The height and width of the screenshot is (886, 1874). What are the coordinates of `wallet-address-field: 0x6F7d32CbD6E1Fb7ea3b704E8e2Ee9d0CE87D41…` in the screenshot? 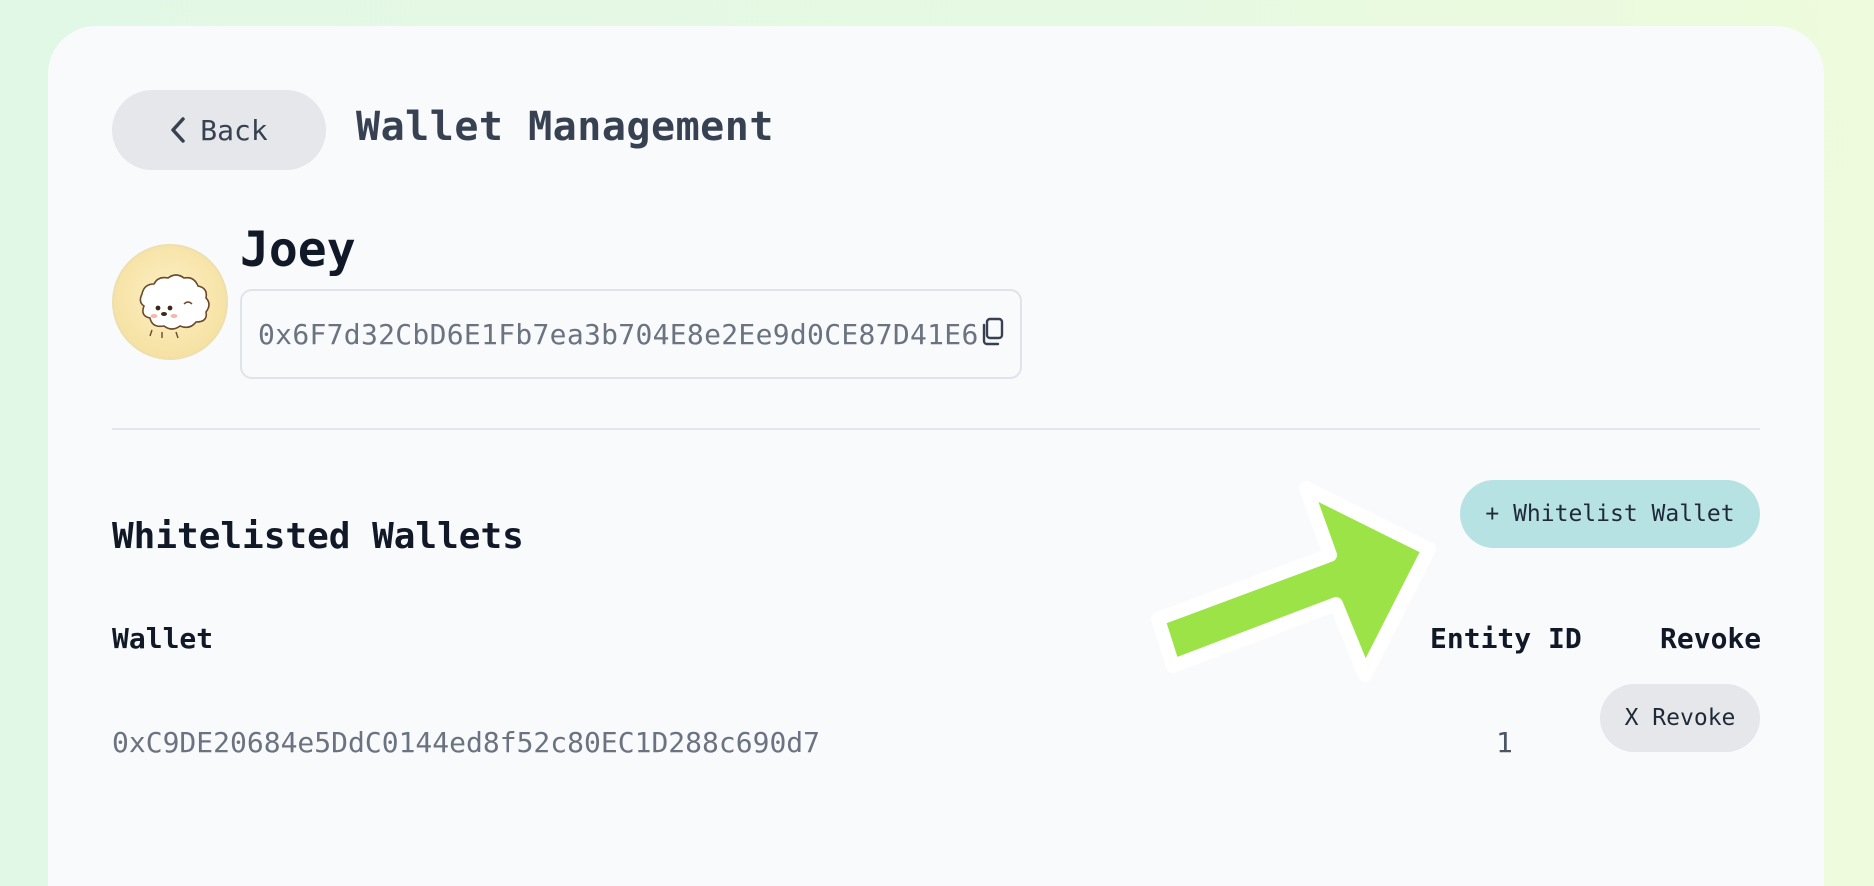 It's located at (631, 334).